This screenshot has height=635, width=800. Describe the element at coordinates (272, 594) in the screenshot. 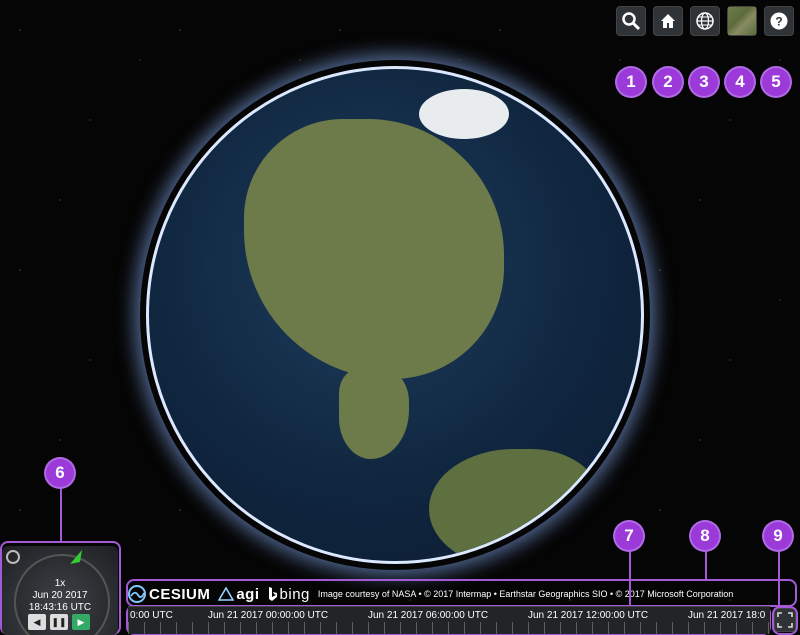

I see `bing-logo-icon` at that location.